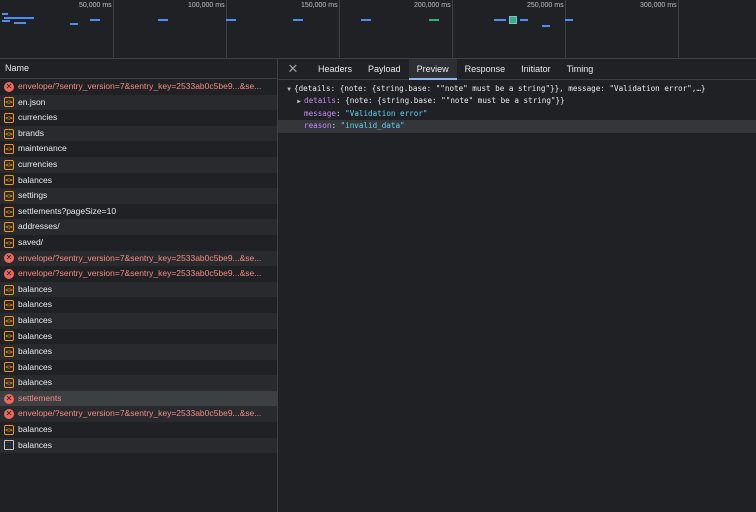 The height and width of the screenshot is (512, 756). What do you see at coordinates (366, 113) in the screenshot?
I see `json-message-line: message: "Validation error"` at bounding box center [366, 113].